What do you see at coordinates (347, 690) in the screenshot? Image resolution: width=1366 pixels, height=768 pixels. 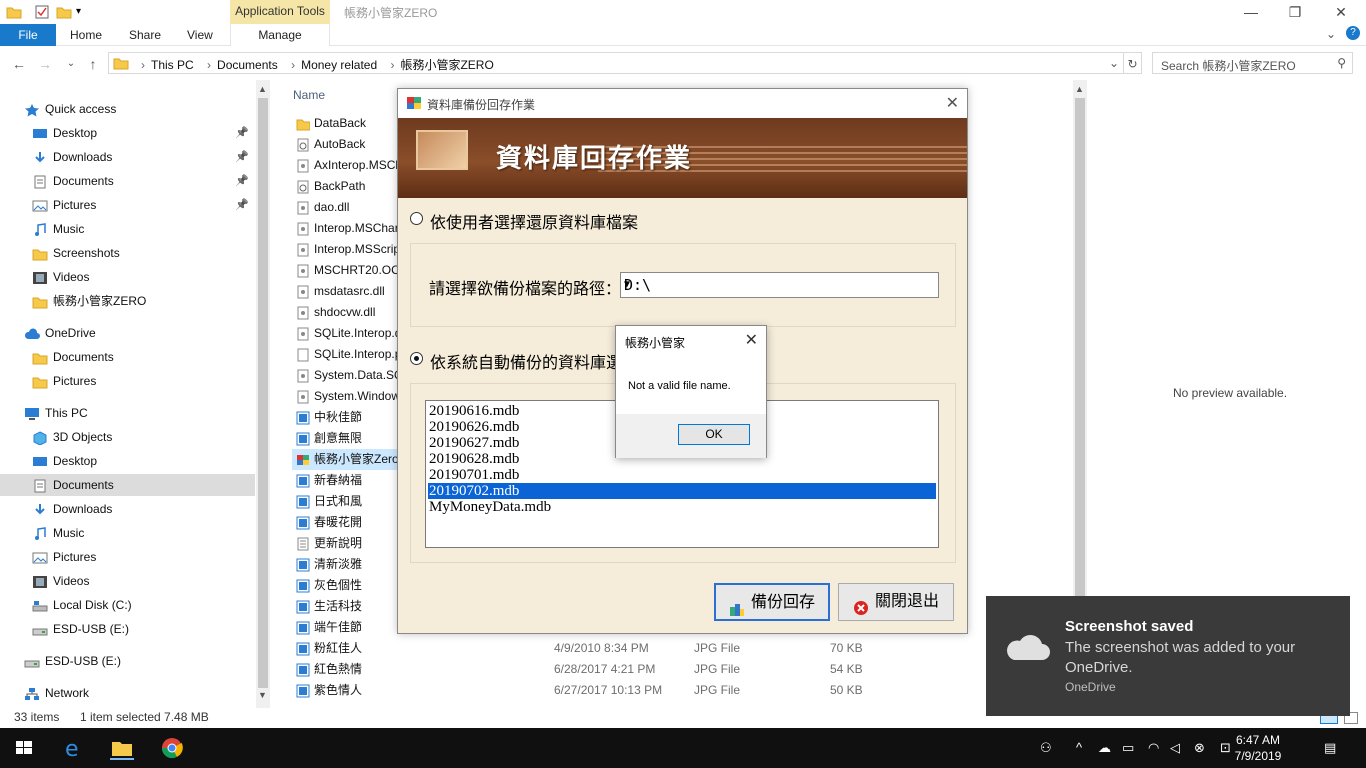 I see `file-row: 紫色情人` at bounding box center [347, 690].